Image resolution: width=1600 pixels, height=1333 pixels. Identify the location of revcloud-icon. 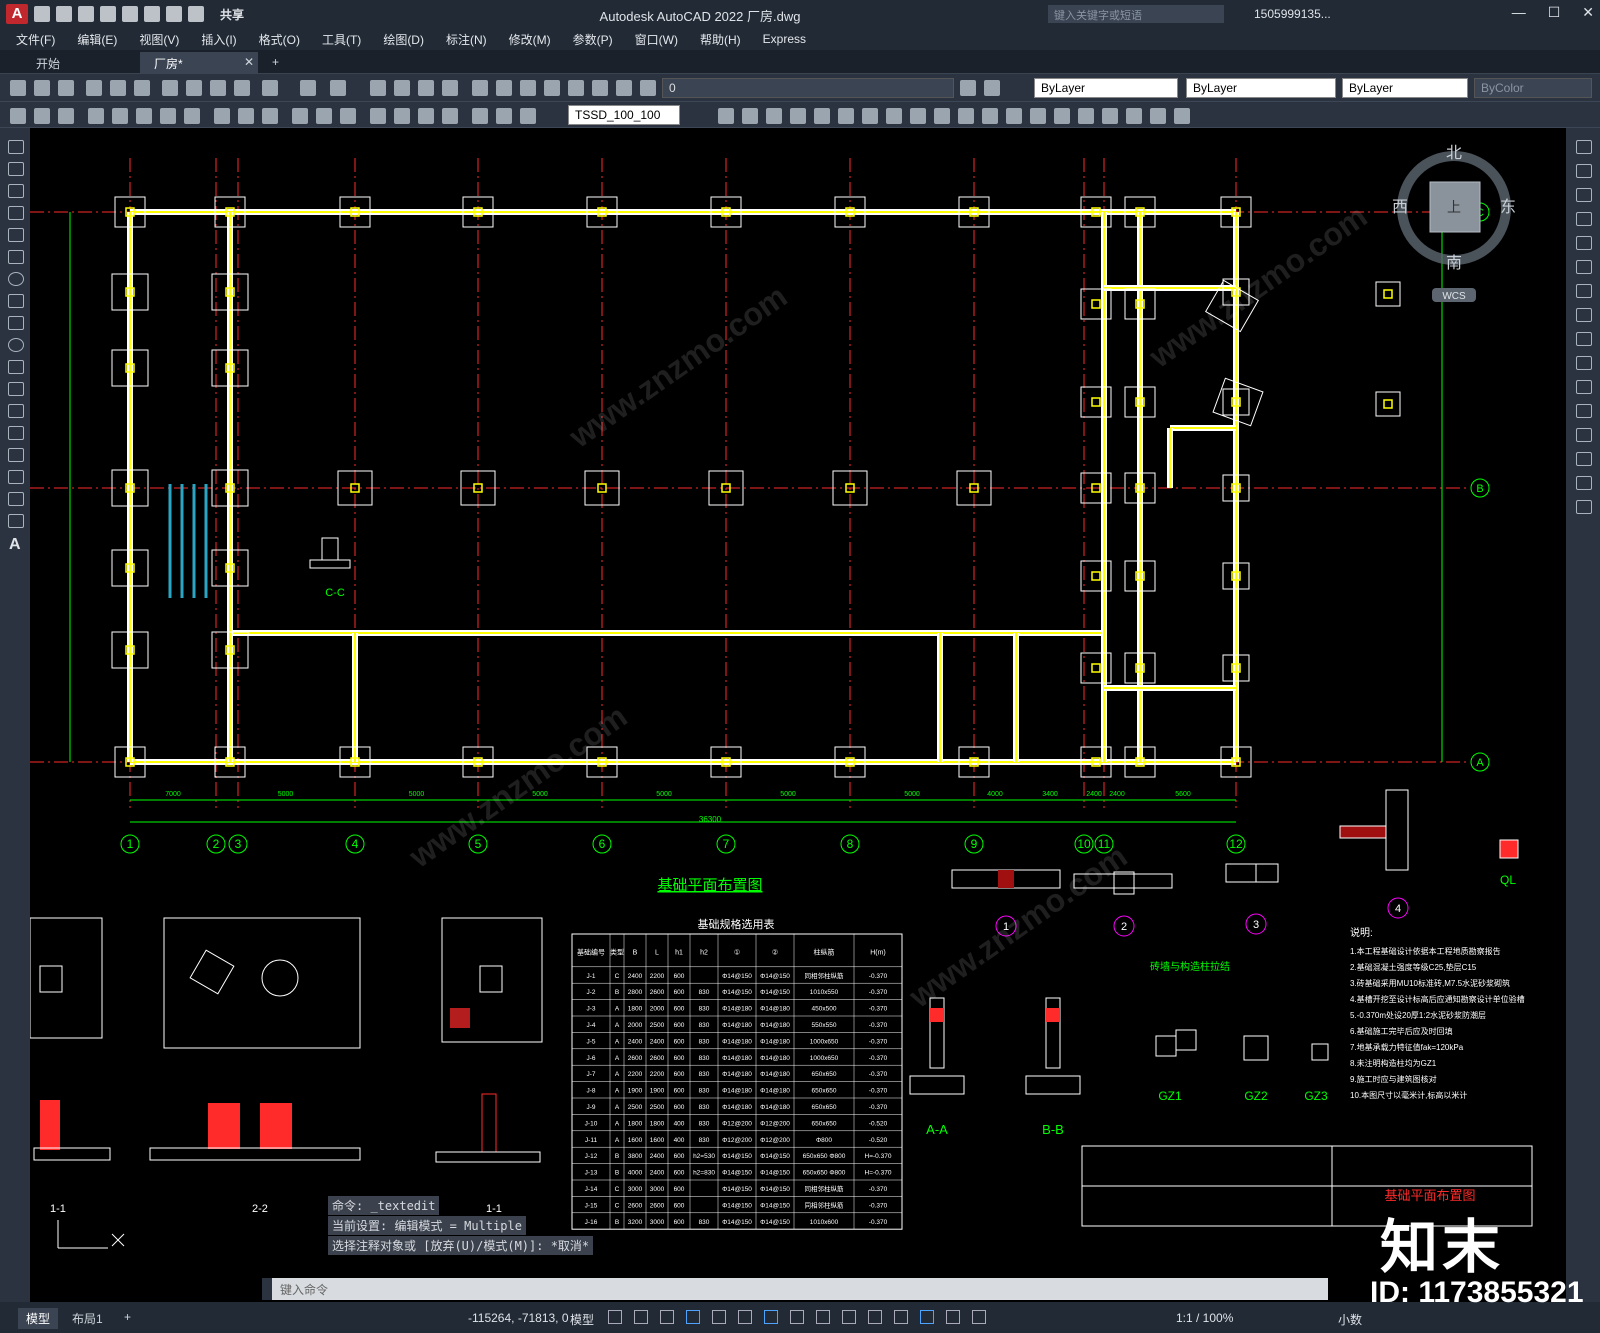
(16, 301).